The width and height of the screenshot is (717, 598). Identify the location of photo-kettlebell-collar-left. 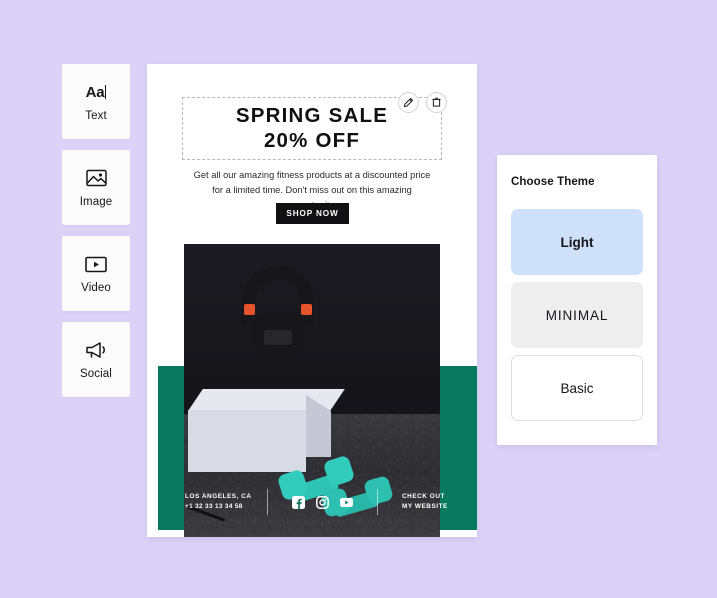
(249, 309).